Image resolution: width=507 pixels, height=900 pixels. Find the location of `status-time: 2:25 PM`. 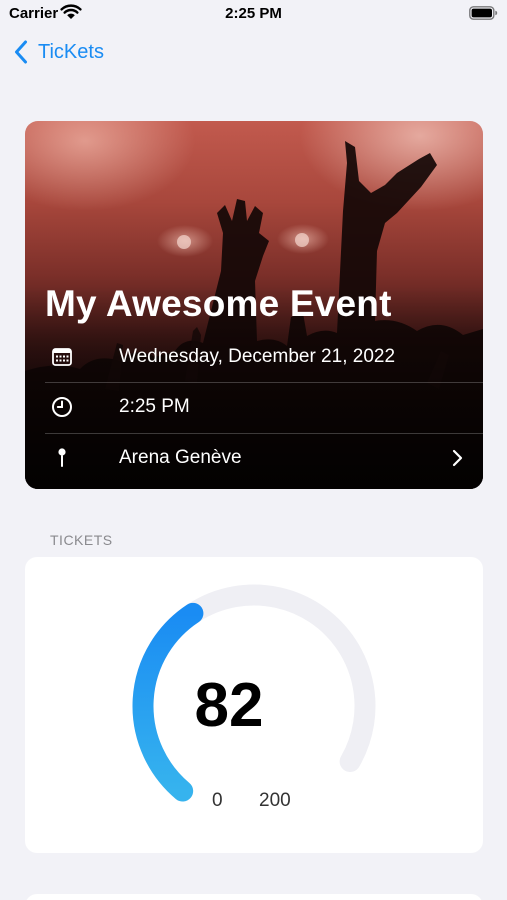

status-time: 2:25 PM is located at coordinates (253, 13).